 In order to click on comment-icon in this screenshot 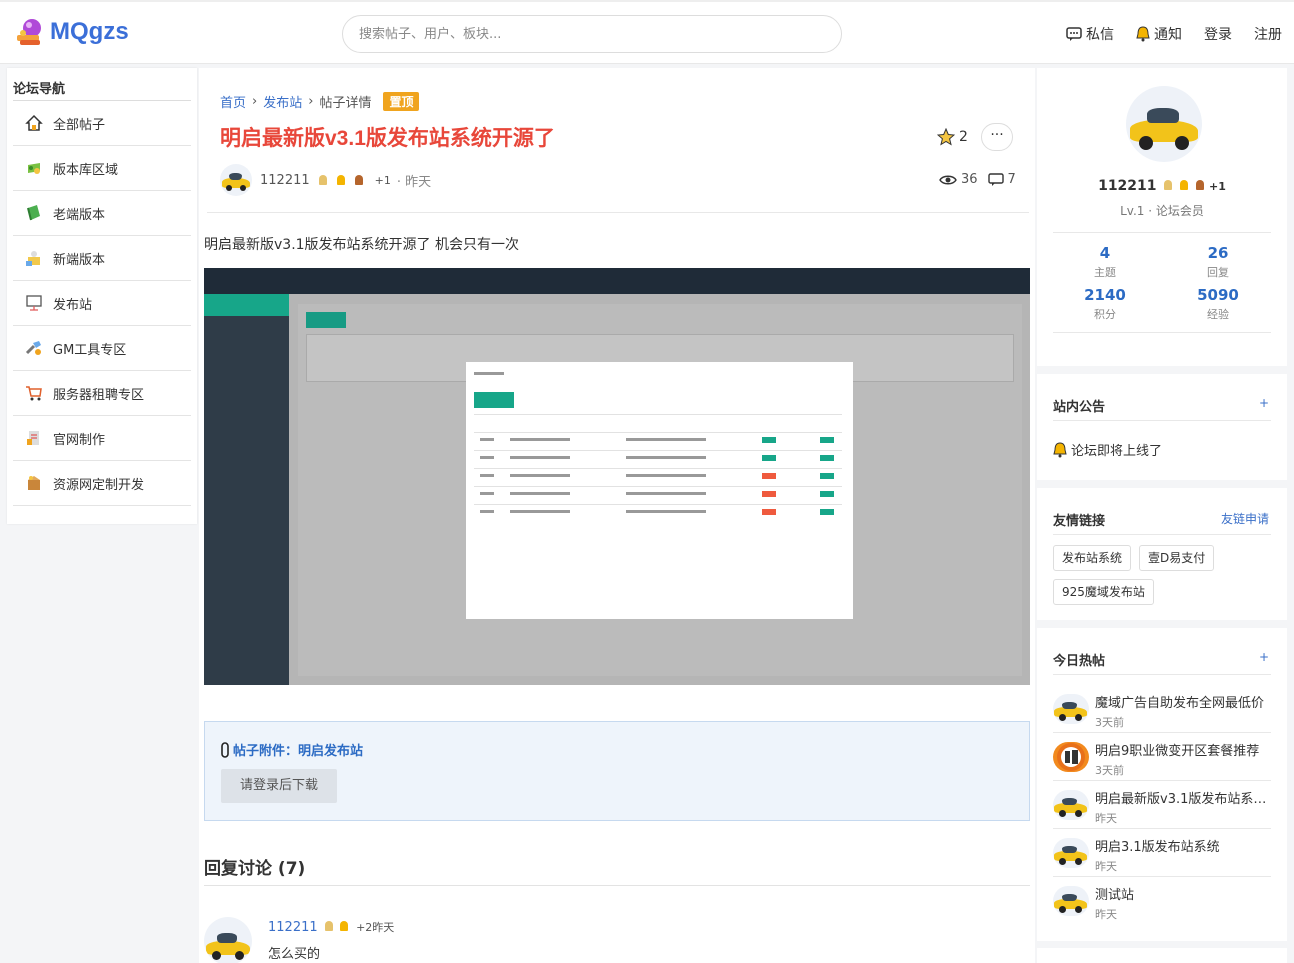, I will do `click(995, 179)`.